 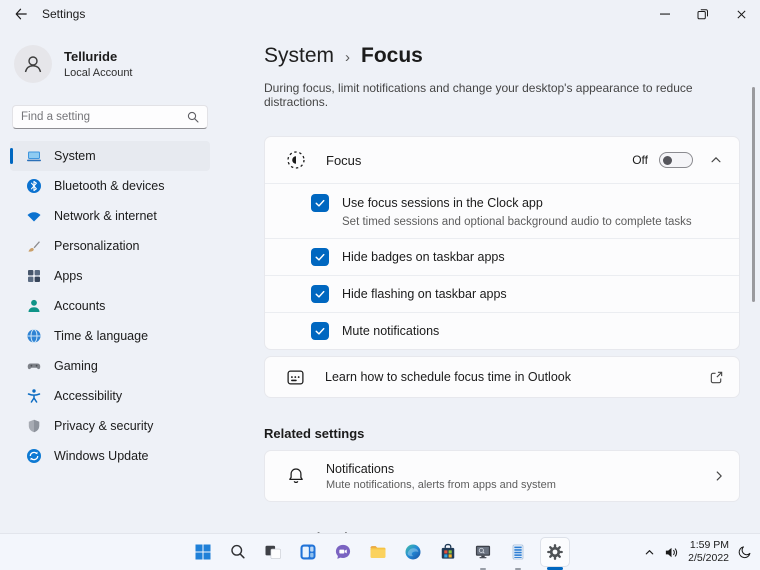 I want to click on user-profile: Telluride Local Account, so click(x=73, y=64).